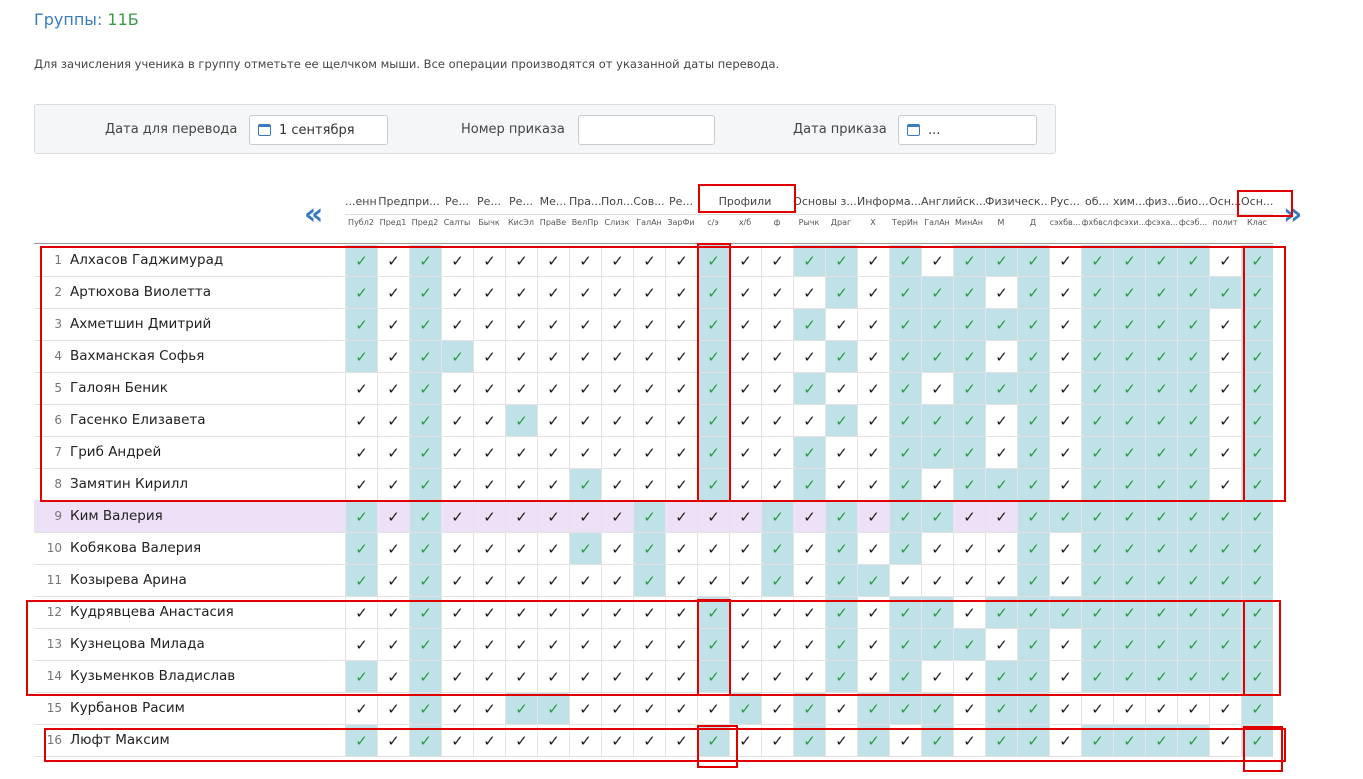 The width and height of the screenshot is (1363, 779). I want to click on column-subheader: полит, so click(1225, 225).